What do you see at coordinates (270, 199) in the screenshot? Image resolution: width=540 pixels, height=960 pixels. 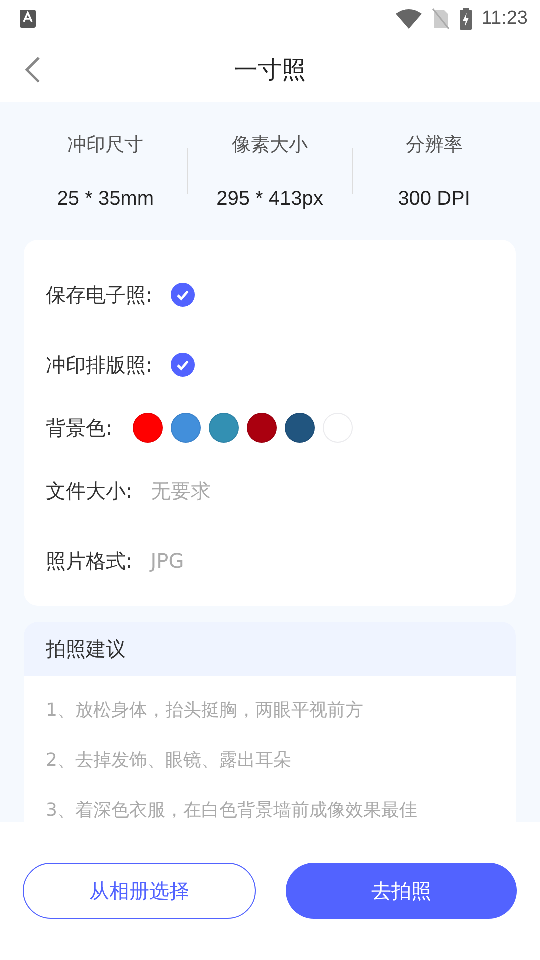 I see `spec-value: 295 * 413px` at bounding box center [270, 199].